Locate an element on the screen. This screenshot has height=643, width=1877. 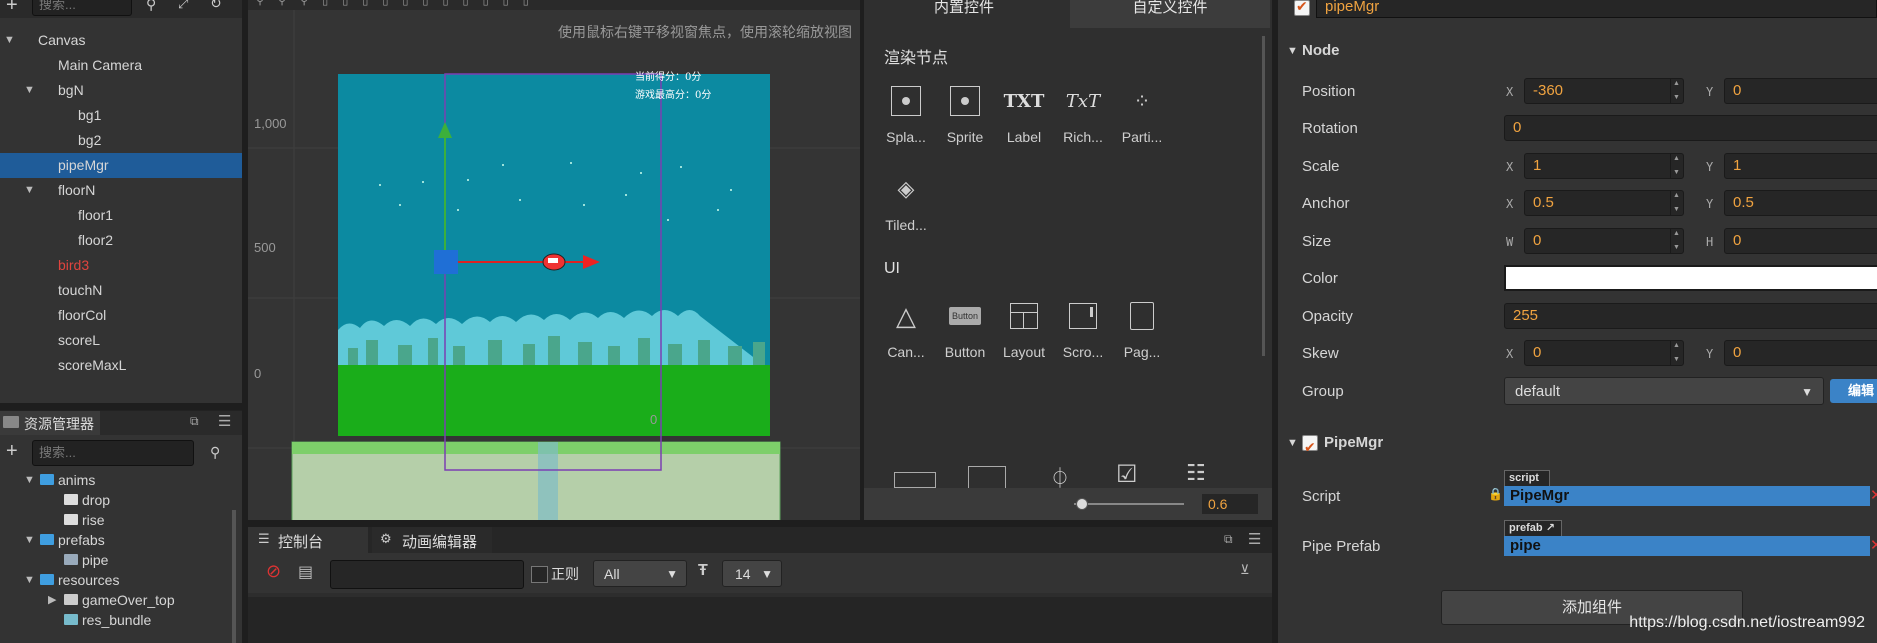
zoom-slider-handle is located at coordinates (1082, 504).